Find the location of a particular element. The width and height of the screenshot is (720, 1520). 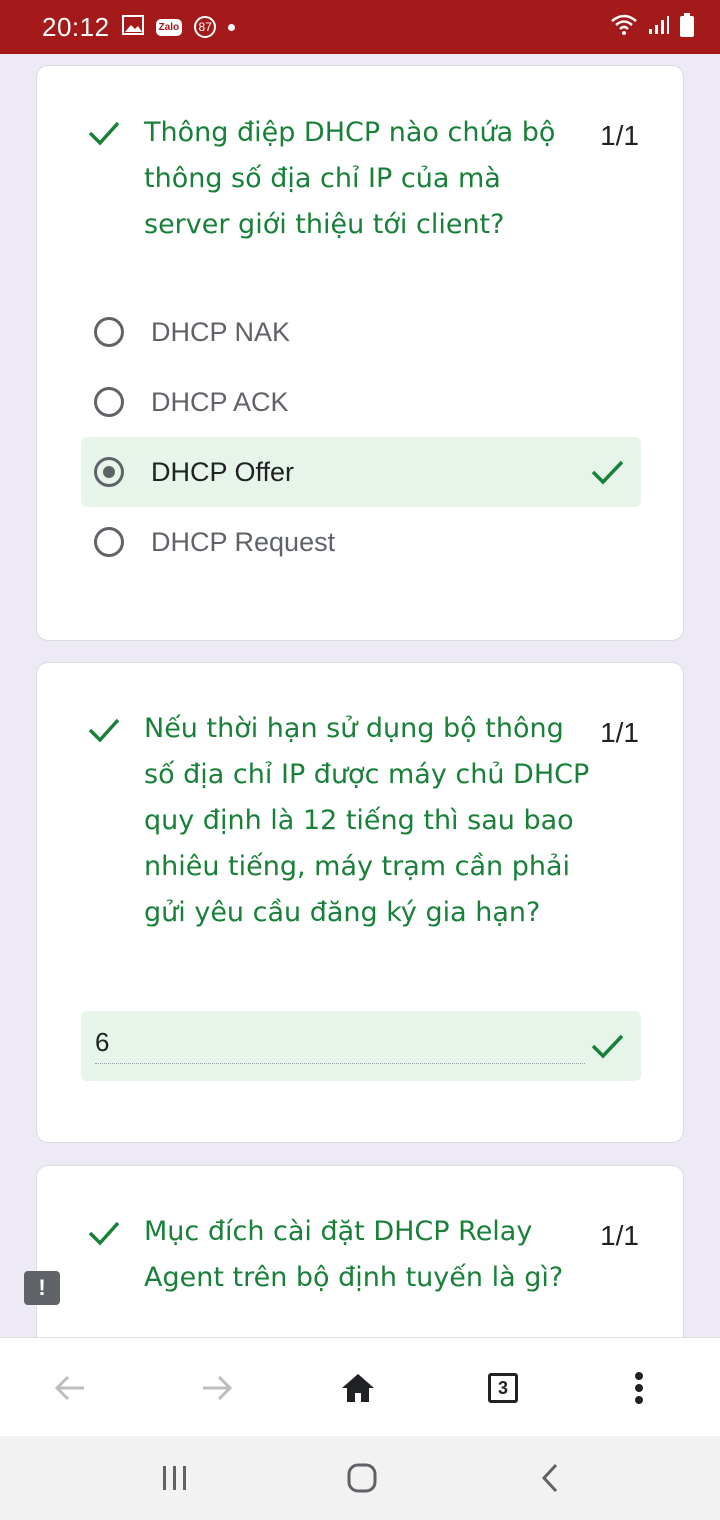

answer-value: 6 is located at coordinates (102, 1042).